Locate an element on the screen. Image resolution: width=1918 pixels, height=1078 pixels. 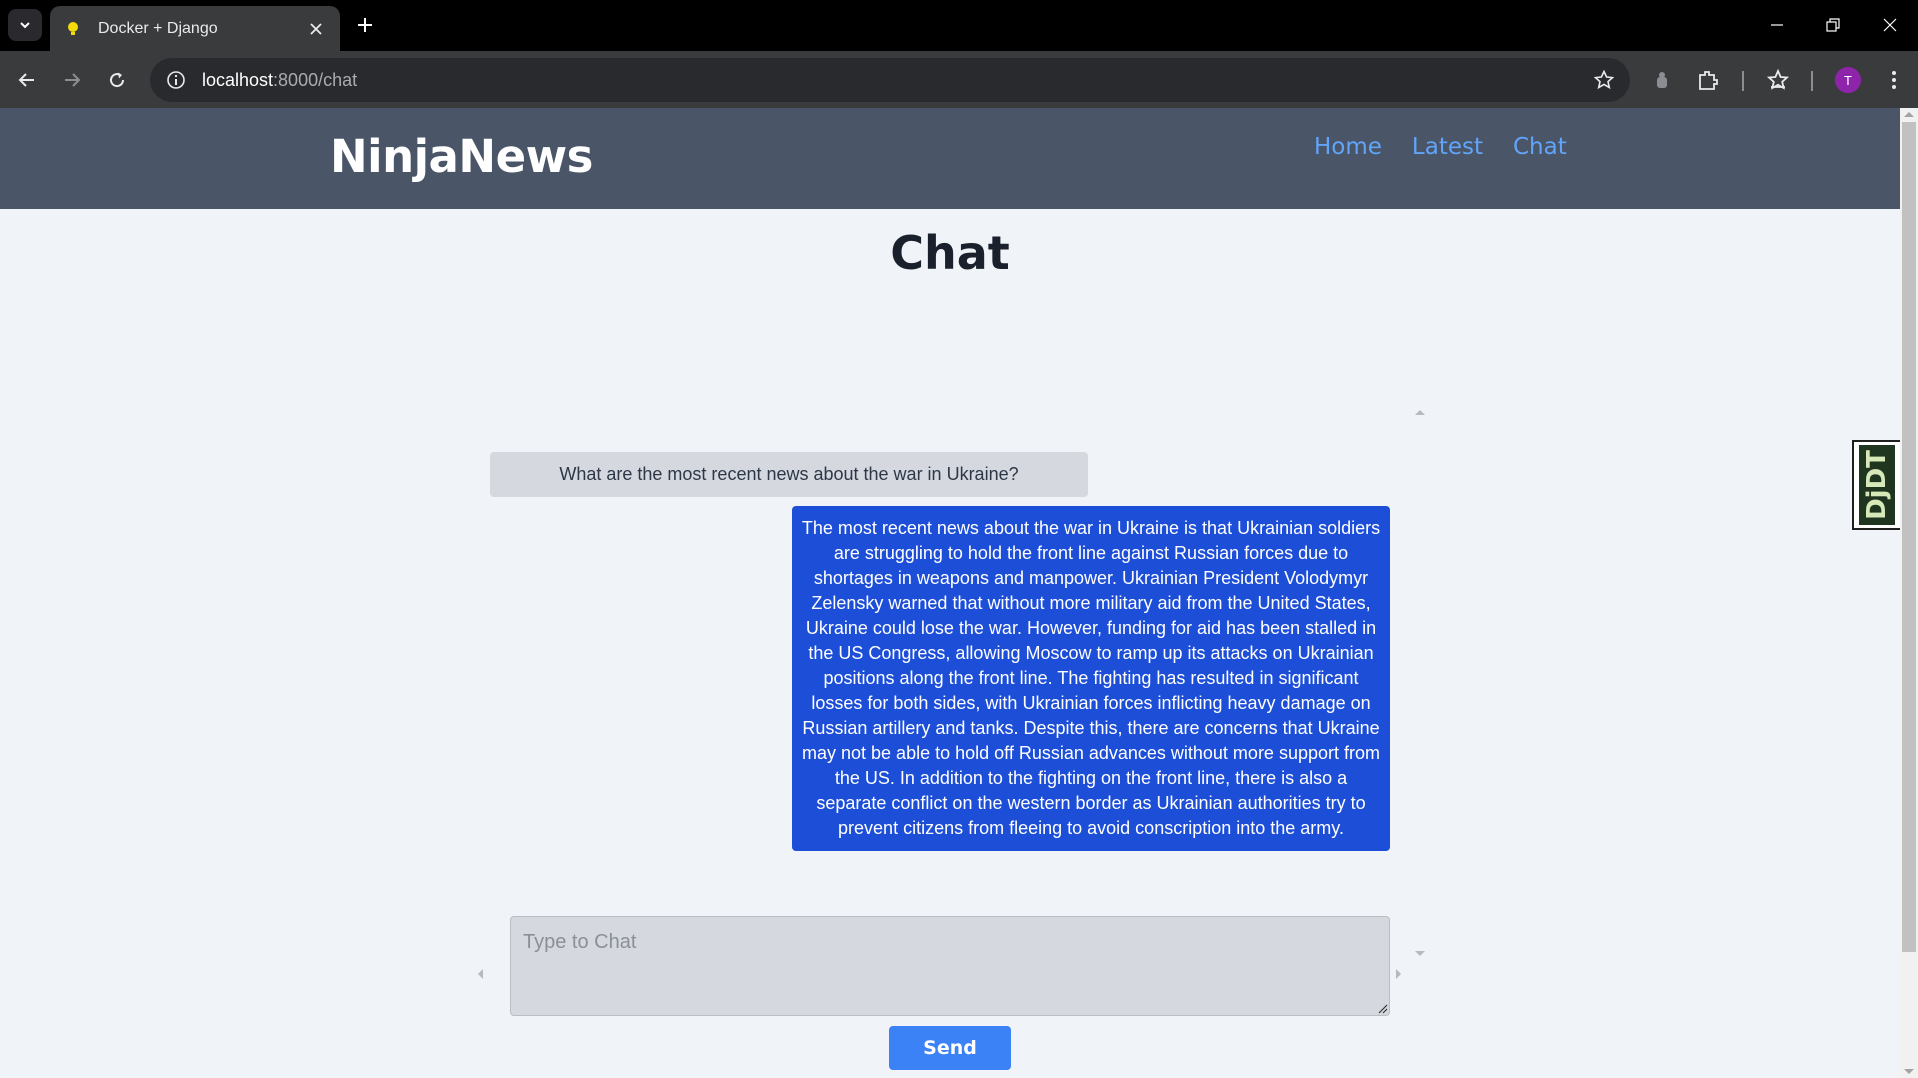
scroll-left-arrow is located at coordinates (480, 974).